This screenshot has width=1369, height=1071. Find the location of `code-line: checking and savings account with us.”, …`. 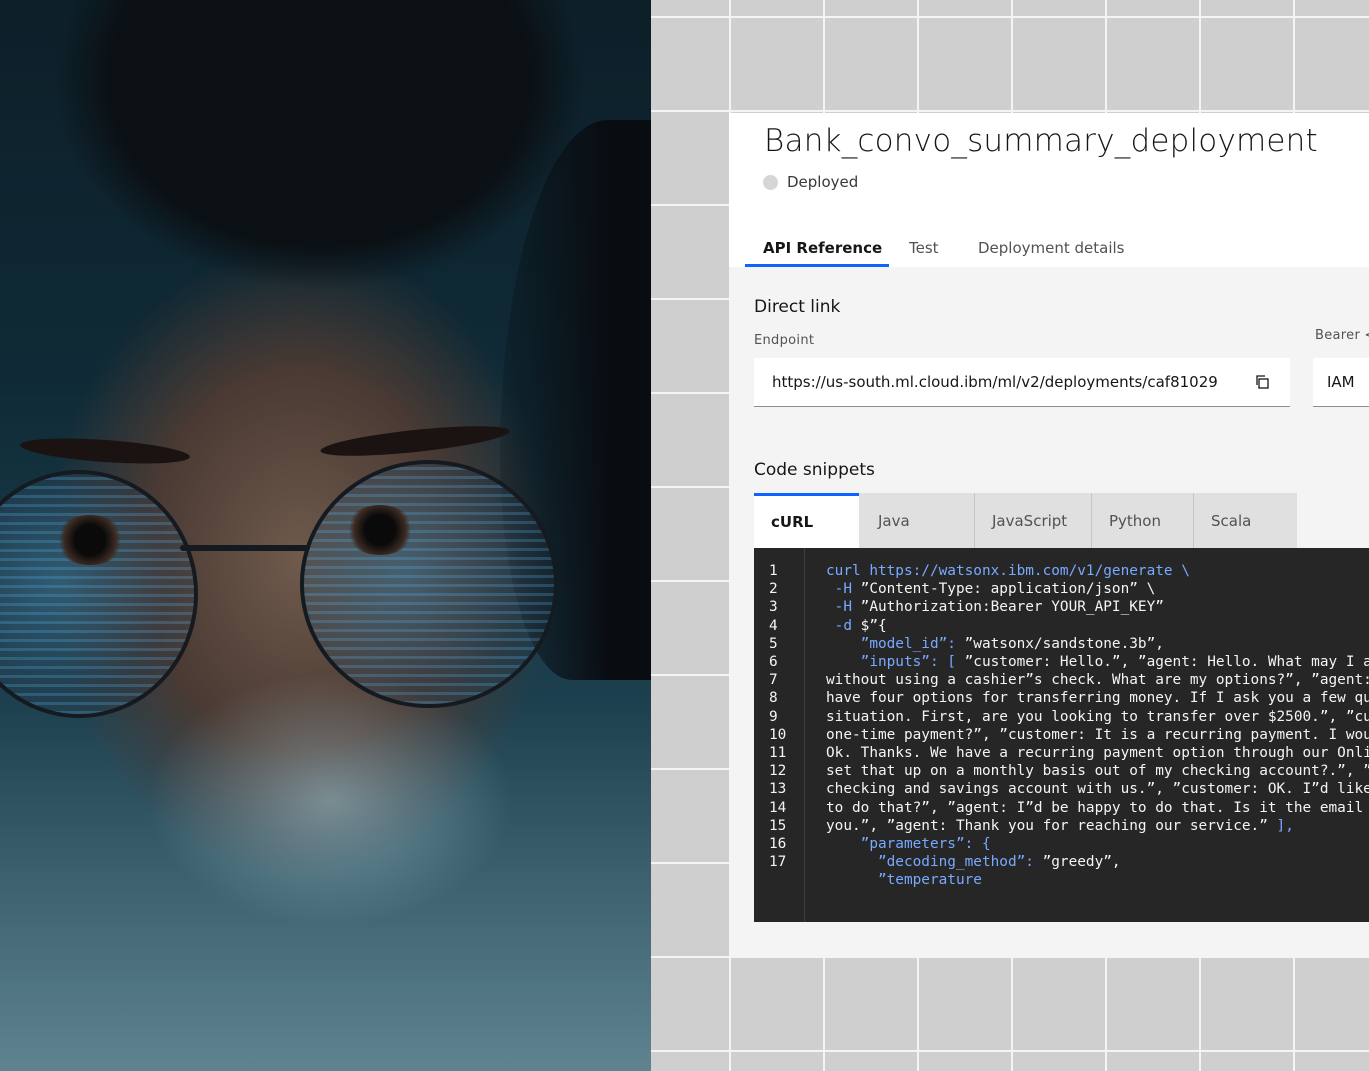

code-line: checking and savings account with us.”, … is located at coordinates (1097, 789).